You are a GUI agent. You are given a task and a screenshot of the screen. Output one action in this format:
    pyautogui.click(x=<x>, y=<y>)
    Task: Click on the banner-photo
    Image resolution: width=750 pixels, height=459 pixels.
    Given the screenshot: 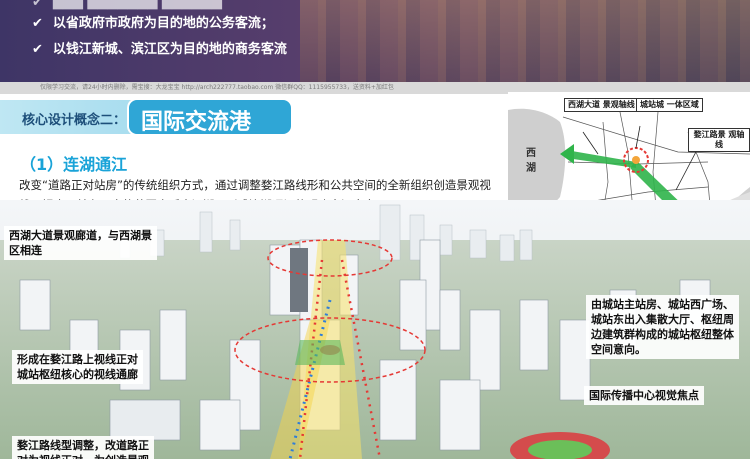 What is the action you would take?
    pyautogui.click(x=525, y=41)
    